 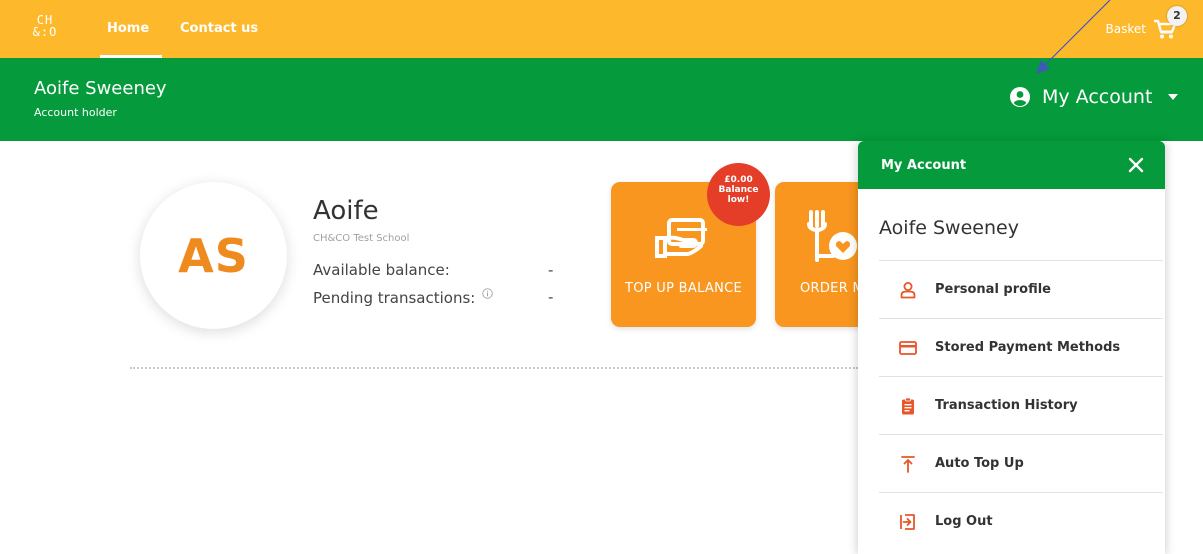 I want to click on menu-item-stored-payment-methods: Stored Payment Methods, so click(x=1021, y=347).